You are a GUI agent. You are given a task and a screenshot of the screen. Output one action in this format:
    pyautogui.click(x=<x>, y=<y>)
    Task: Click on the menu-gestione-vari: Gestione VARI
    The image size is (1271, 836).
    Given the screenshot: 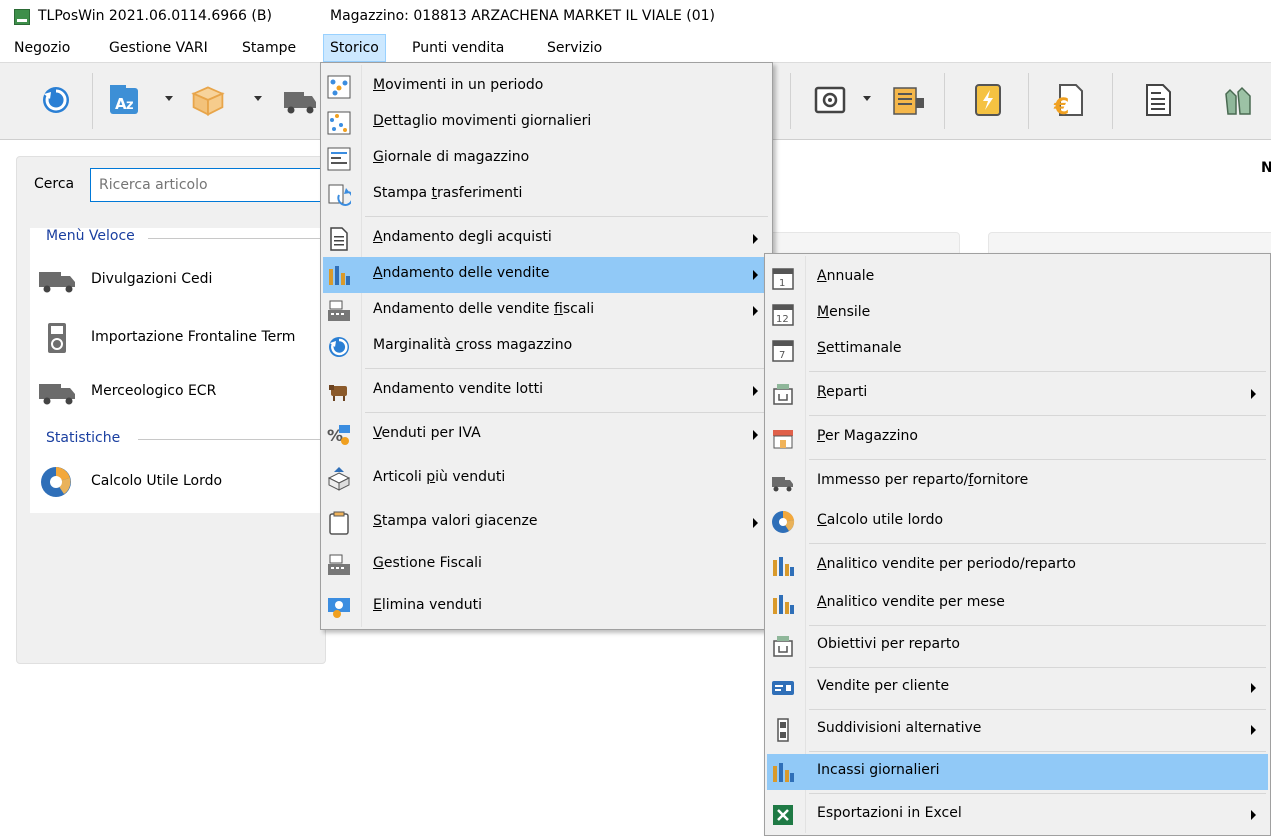 What is the action you would take?
    pyautogui.click(x=158, y=48)
    